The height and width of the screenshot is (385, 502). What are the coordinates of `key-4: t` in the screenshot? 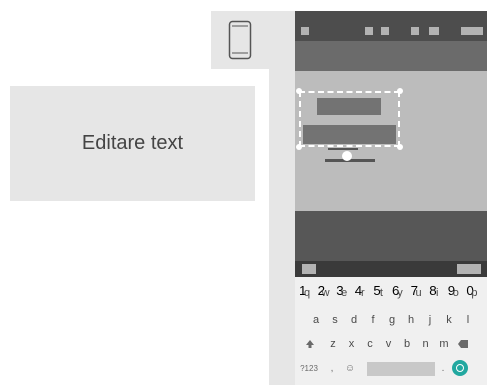 It's located at (381, 293).